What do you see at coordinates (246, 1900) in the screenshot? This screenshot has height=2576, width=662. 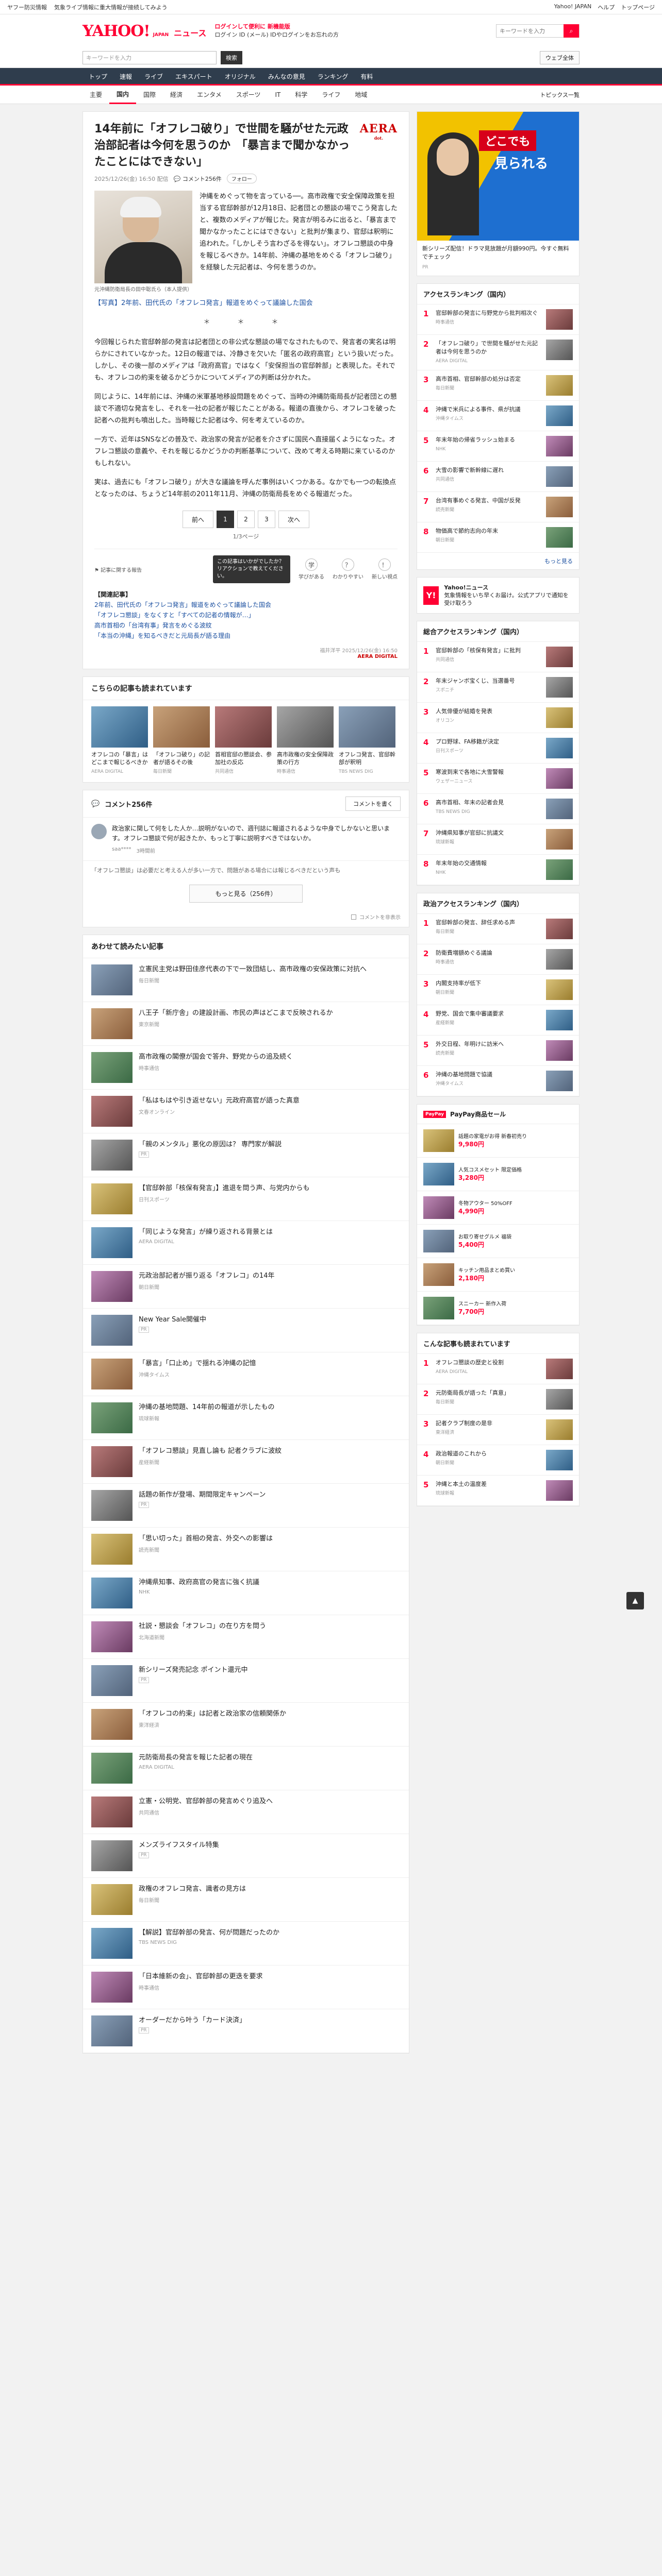 I see `feed-item: 政権のオフレコ発言、識者の見方は 毎日新聞` at bounding box center [246, 1900].